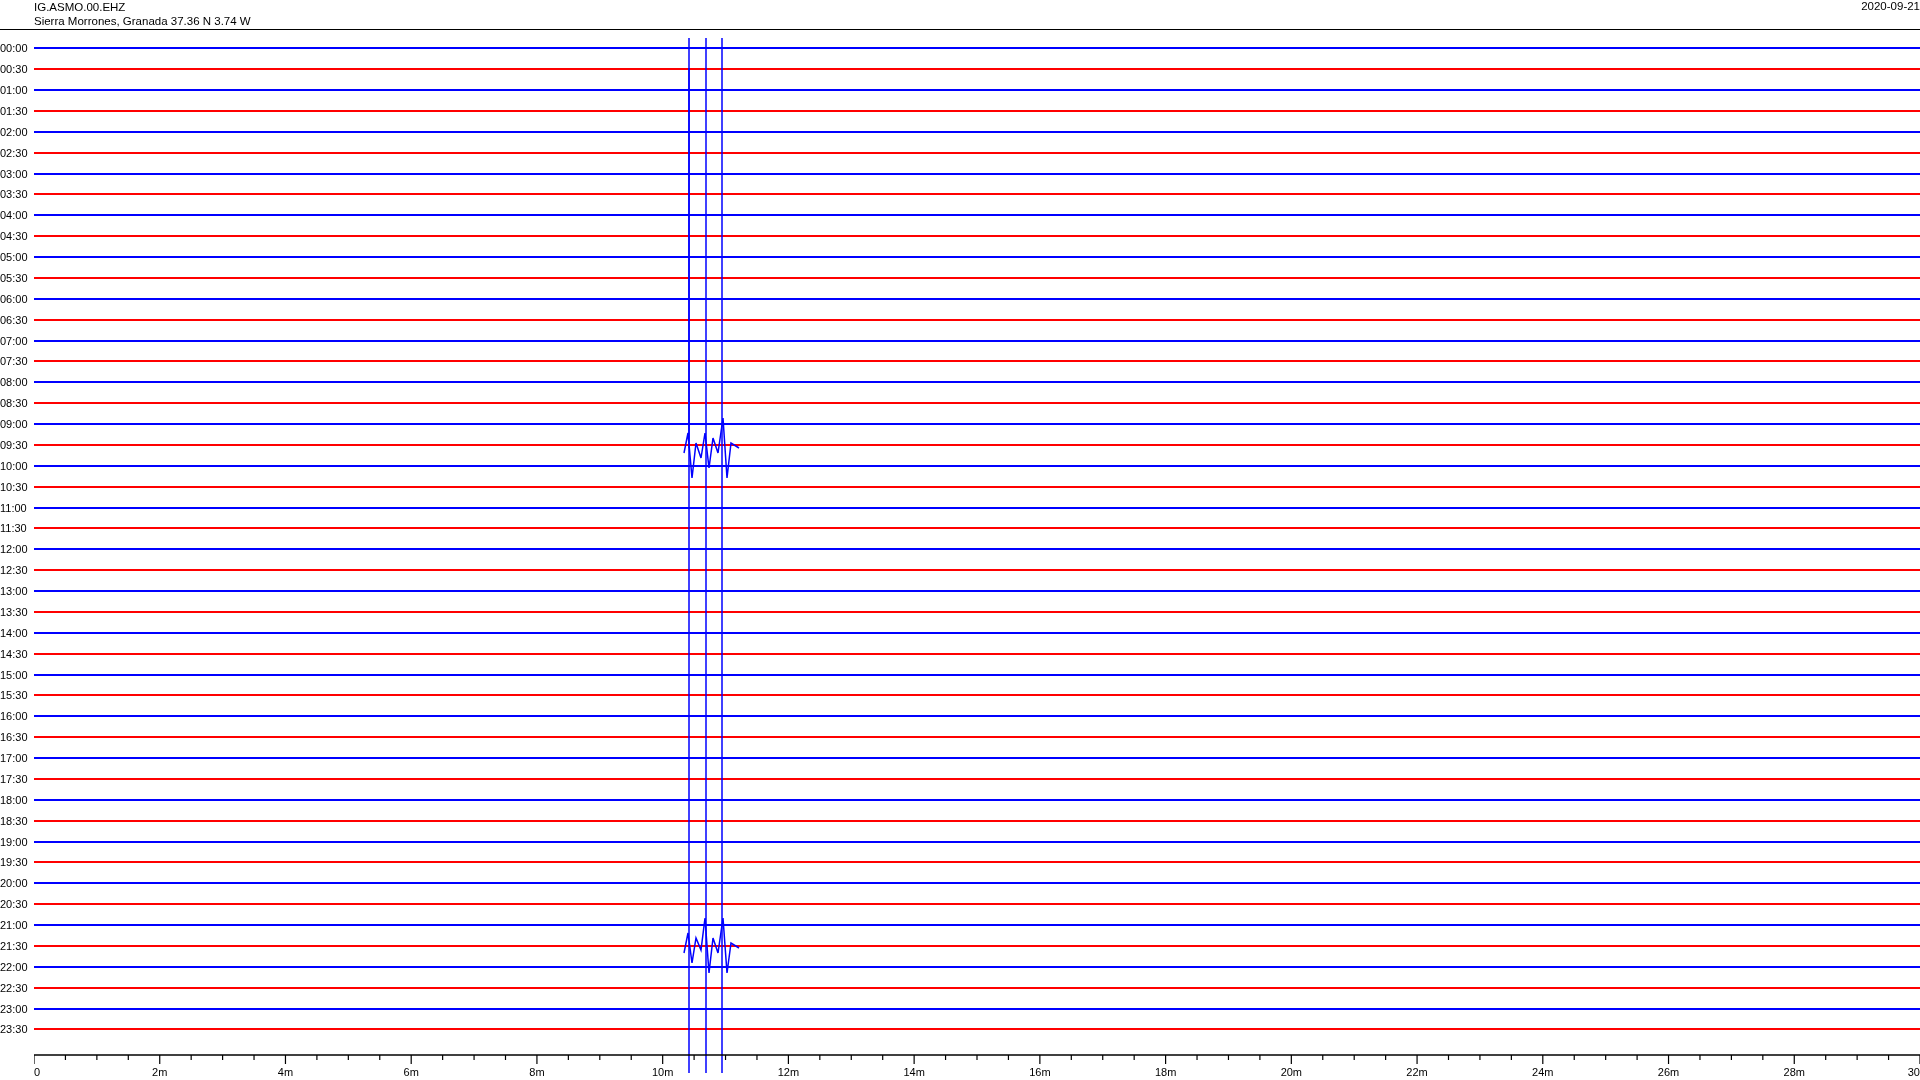  What do you see at coordinates (14, 486) in the screenshot?
I see `time-label: 10:30` at bounding box center [14, 486].